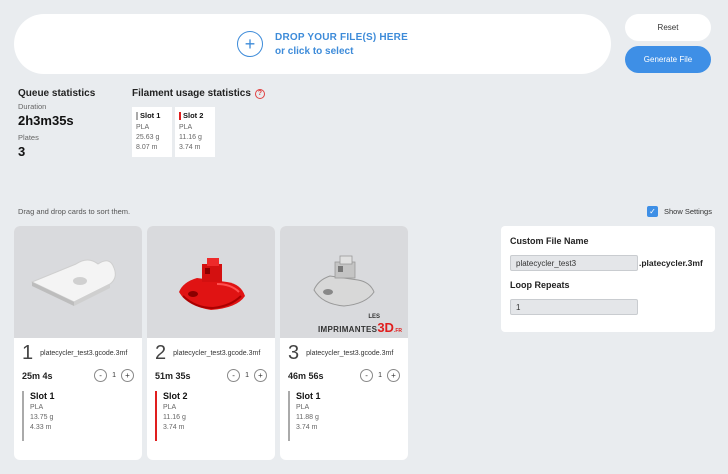 The width and height of the screenshot is (728, 474). Describe the element at coordinates (668, 27) in the screenshot. I see `reset-button: Reset` at that location.